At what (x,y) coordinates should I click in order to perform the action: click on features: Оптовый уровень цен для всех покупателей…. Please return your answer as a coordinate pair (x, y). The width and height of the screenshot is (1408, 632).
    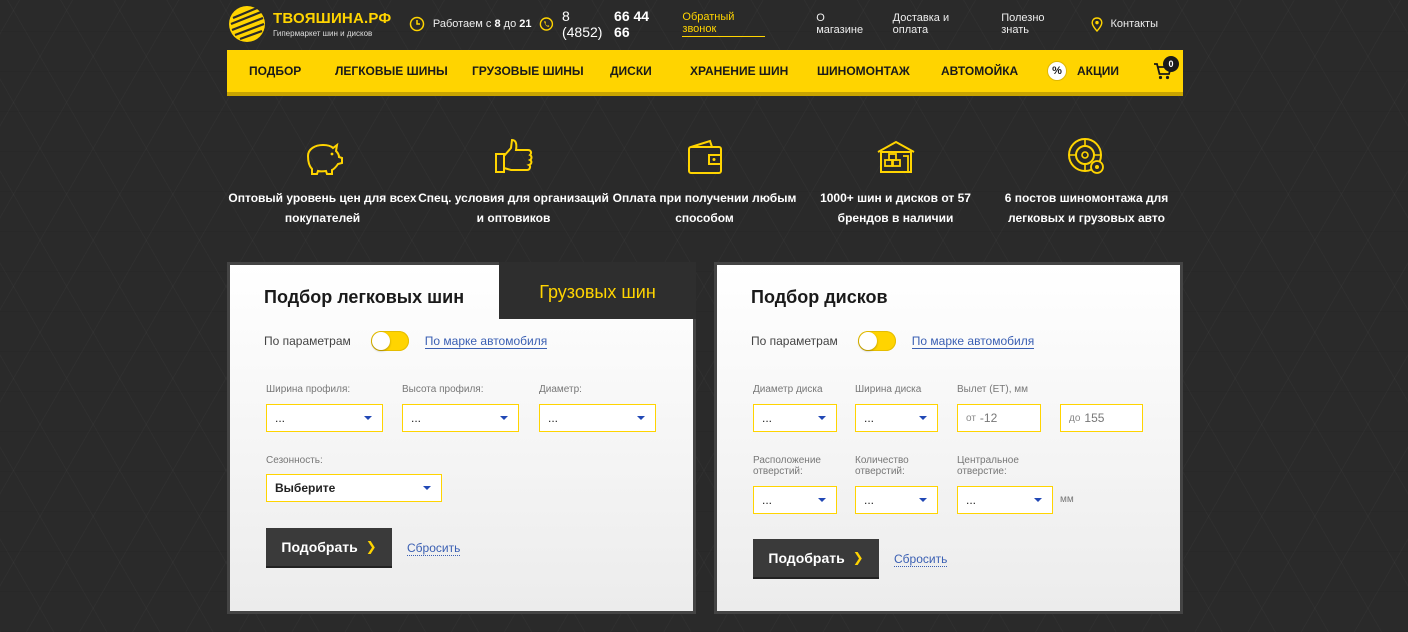
    Looking at the image, I should click on (705, 186).